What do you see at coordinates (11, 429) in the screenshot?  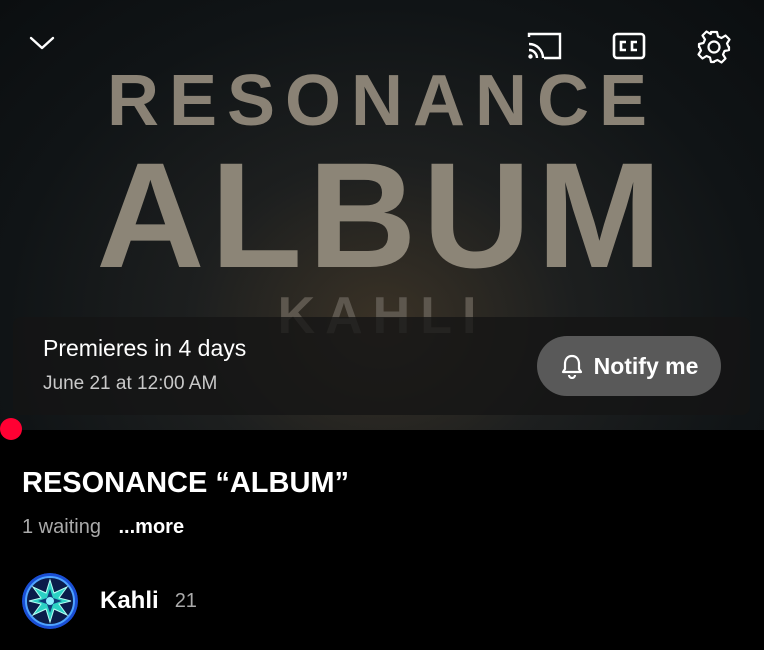 I see `progress-scrubber-handle` at bounding box center [11, 429].